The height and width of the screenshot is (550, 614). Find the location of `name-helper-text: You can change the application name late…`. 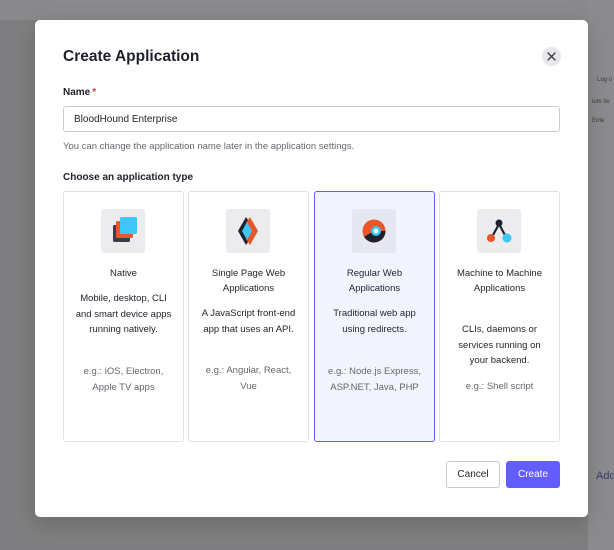

name-helper-text: You can change the application name late… is located at coordinates (209, 146).